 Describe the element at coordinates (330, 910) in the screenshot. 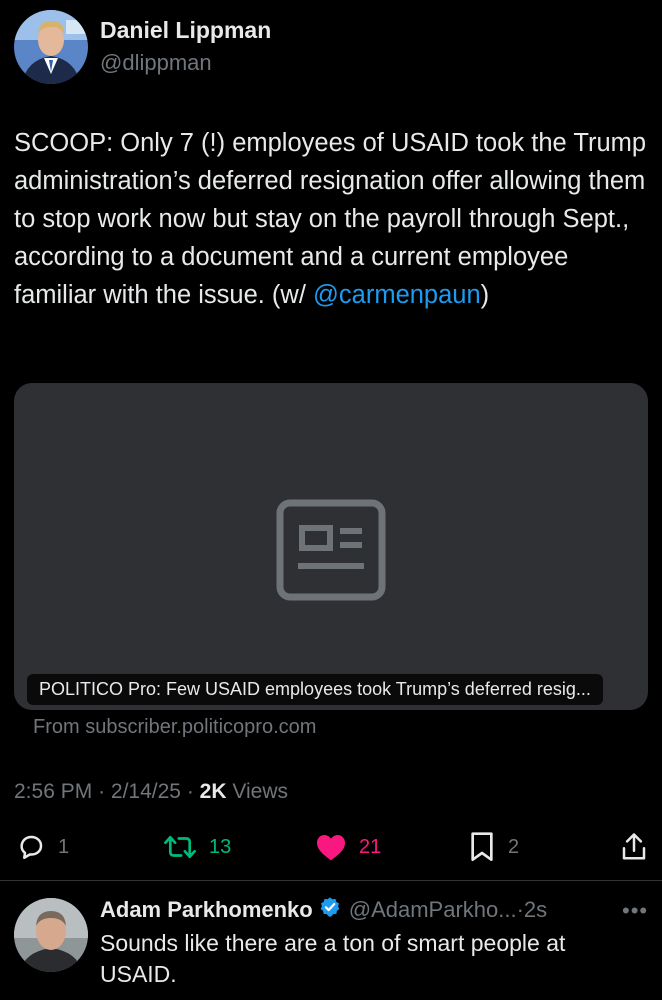

I see `verified-badge-icon` at that location.